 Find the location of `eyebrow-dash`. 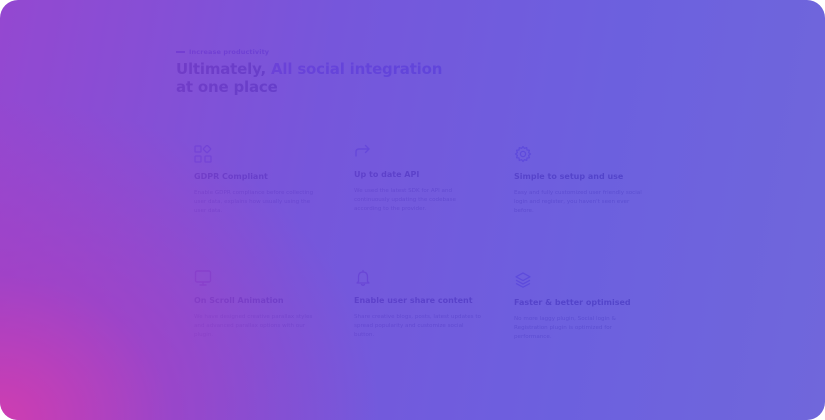

eyebrow-dash is located at coordinates (180, 52).